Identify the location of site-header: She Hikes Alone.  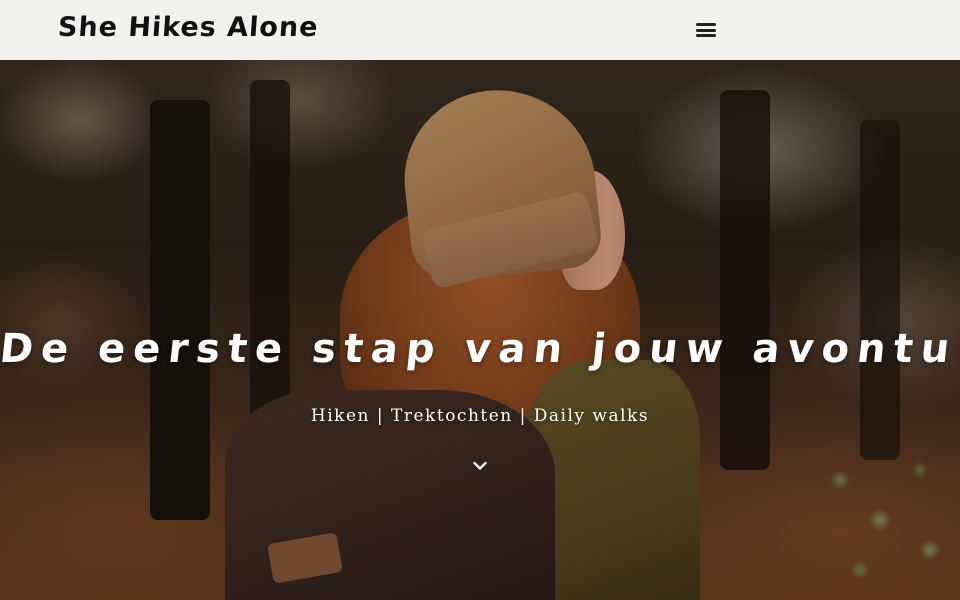
(480, 30).